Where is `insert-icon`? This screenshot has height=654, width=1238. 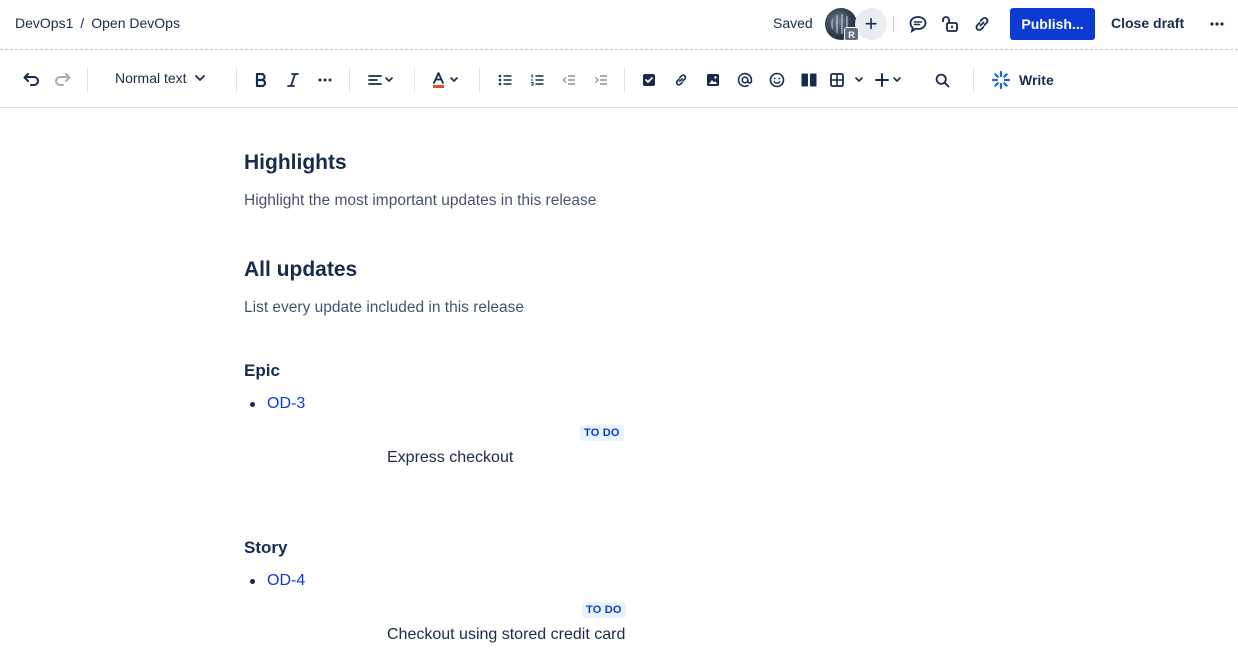
insert-icon is located at coordinates (890, 80).